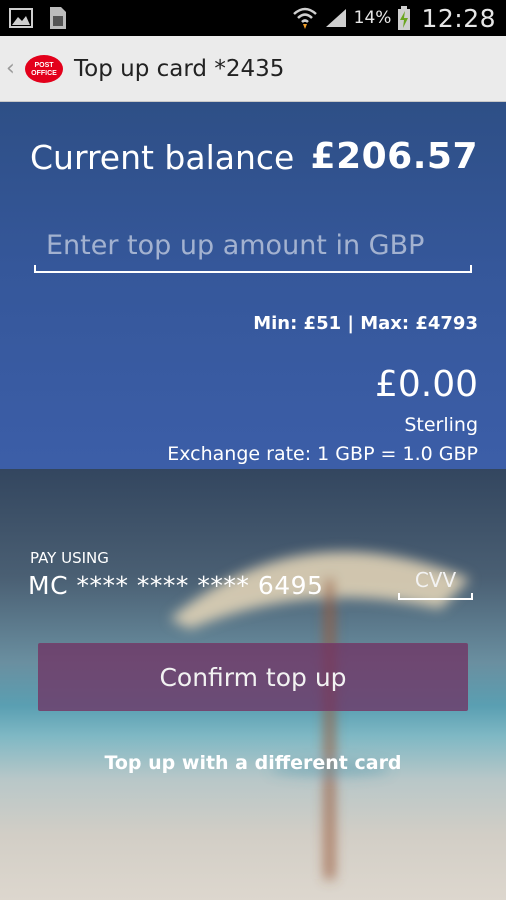 This screenshot has width=506, height=900. What do you see at coordinates (44, 65) in the screenshot?
I see `svg-text: POST` at bounding box center [44, 65].